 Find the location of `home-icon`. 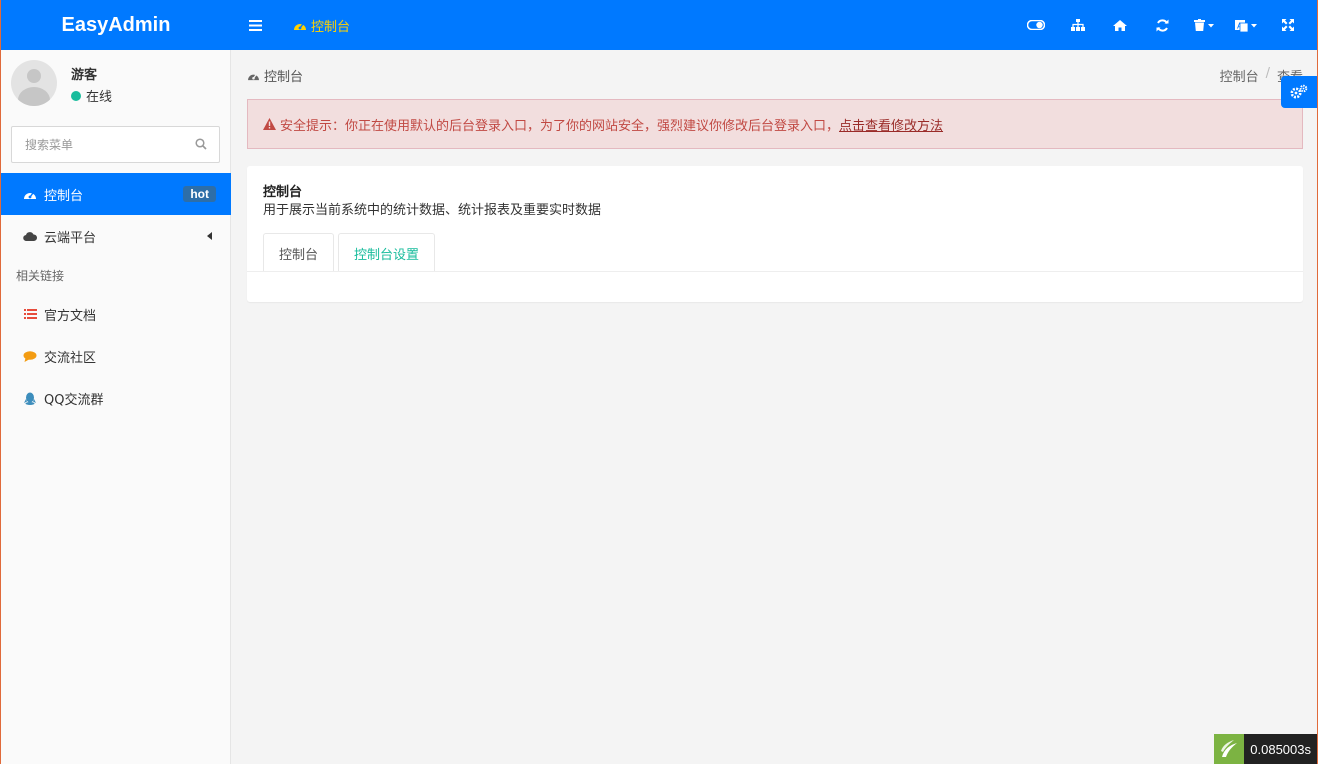

home-icon is located at coordinates (1120, 25).